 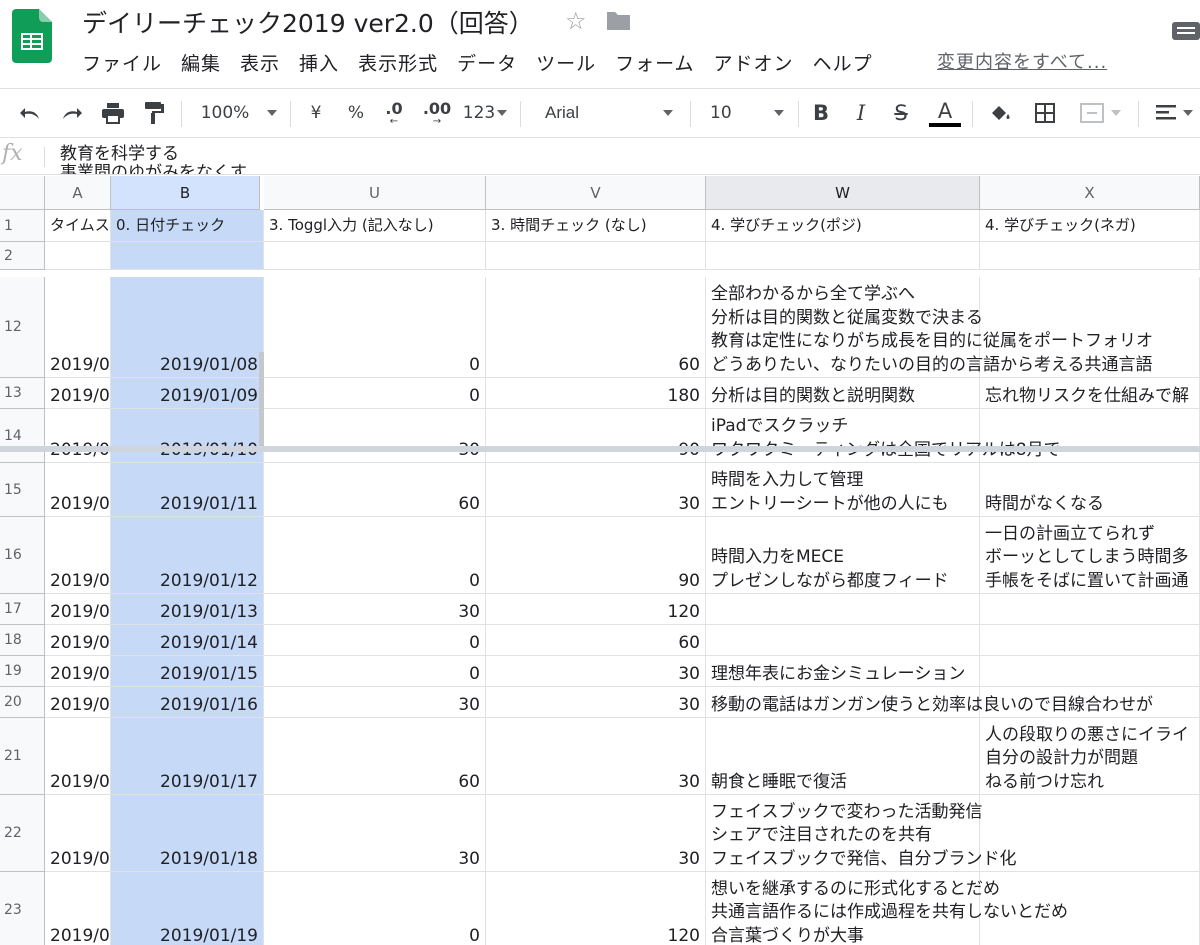 I want to click on cell-w: 分析は目的関数と説明関数, so click(x=843, y=393).